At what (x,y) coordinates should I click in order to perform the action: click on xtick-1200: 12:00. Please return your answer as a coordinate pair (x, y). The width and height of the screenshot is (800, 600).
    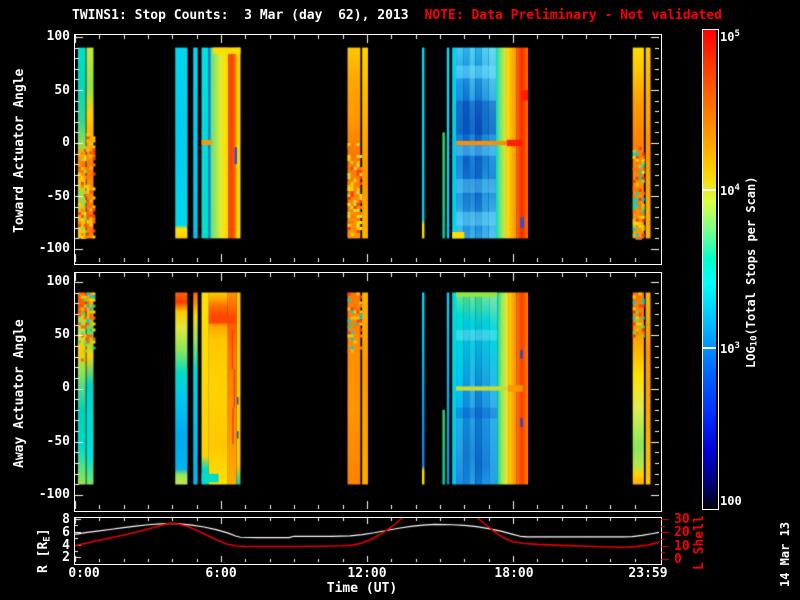
    Looking at the image, I should click on (367, 573).